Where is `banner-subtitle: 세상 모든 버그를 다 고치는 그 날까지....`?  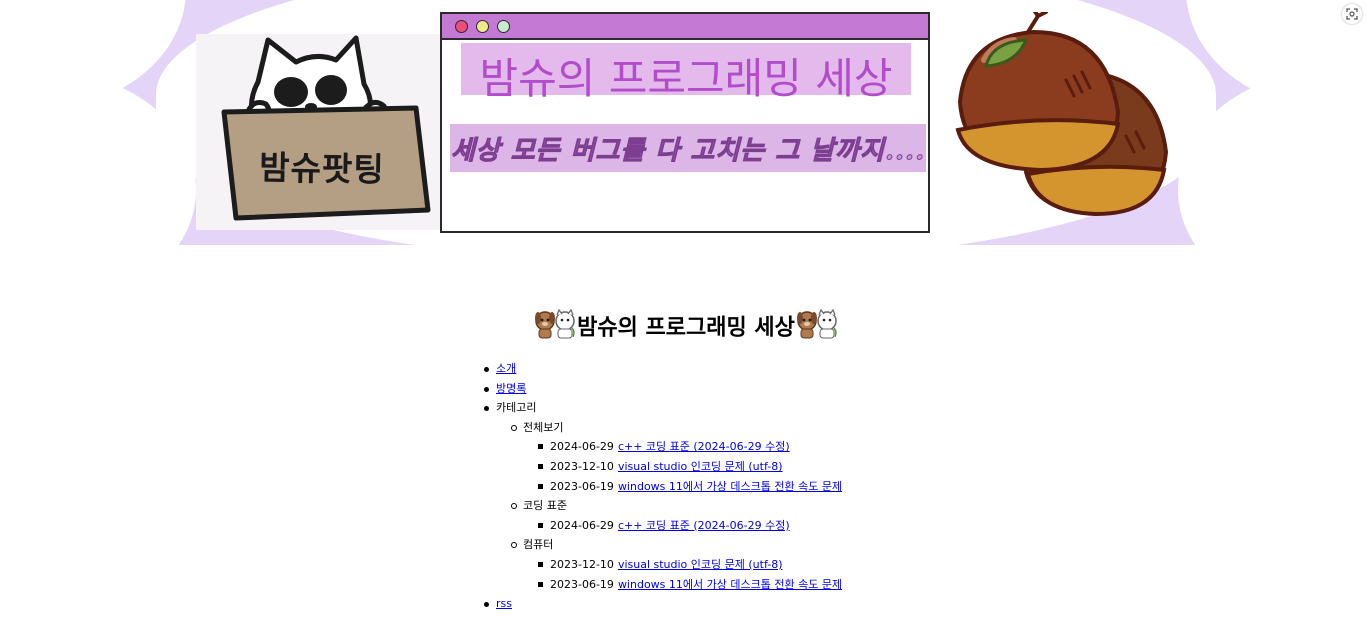
banner-subtitle: 세상 모든 버그를 다 고치는 그 날까지.... is located at coordinates (688, 151).